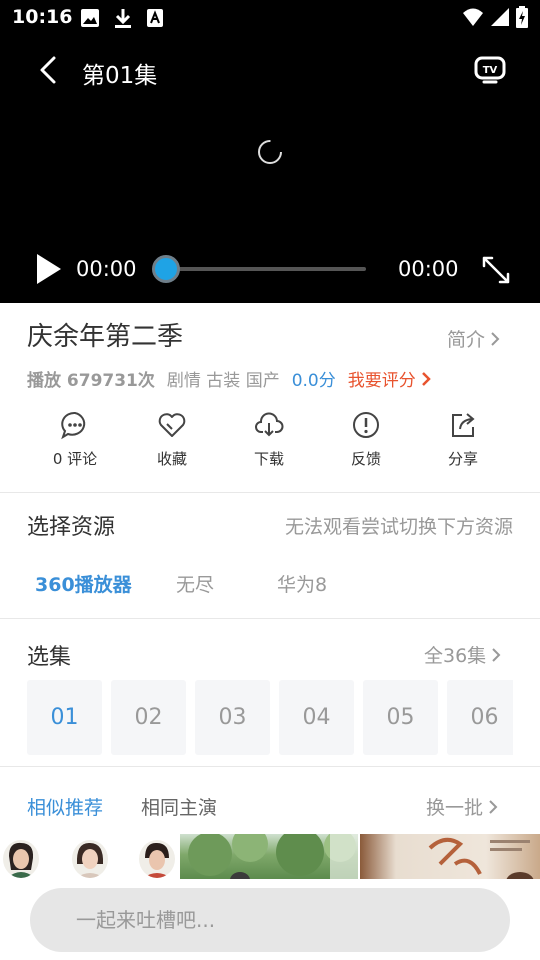  Describe the element at coordinates (90, 20) in the screenshot. I see `image-icon` at that location.